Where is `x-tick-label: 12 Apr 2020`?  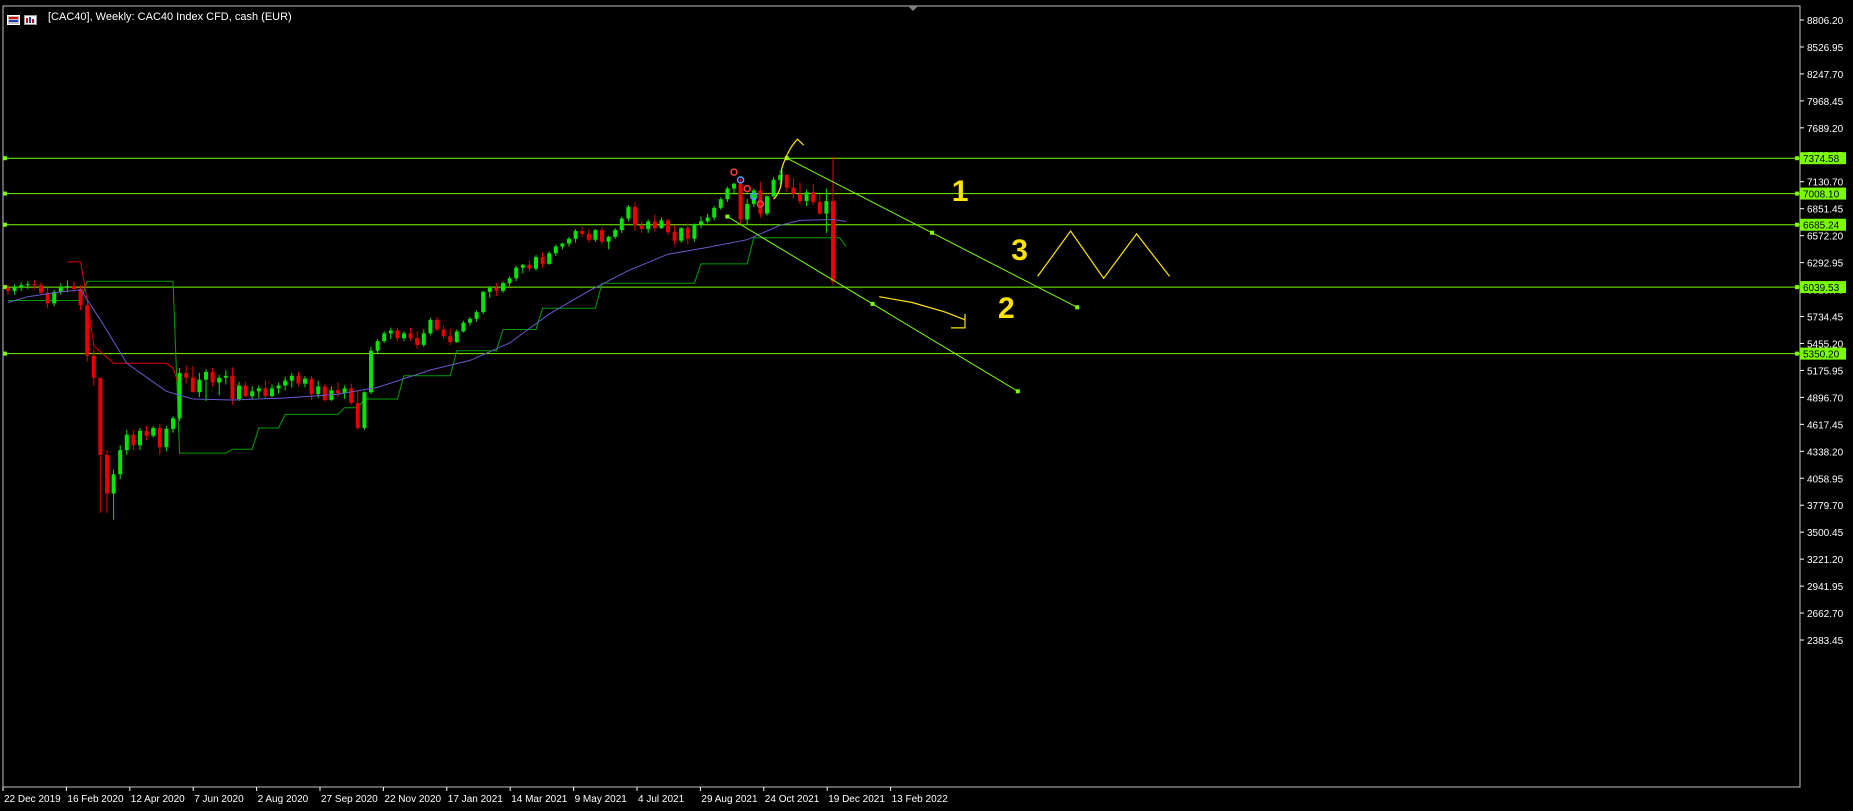
x-tick-label: 12 Apr 2020 is located at coordinates (158, 799).